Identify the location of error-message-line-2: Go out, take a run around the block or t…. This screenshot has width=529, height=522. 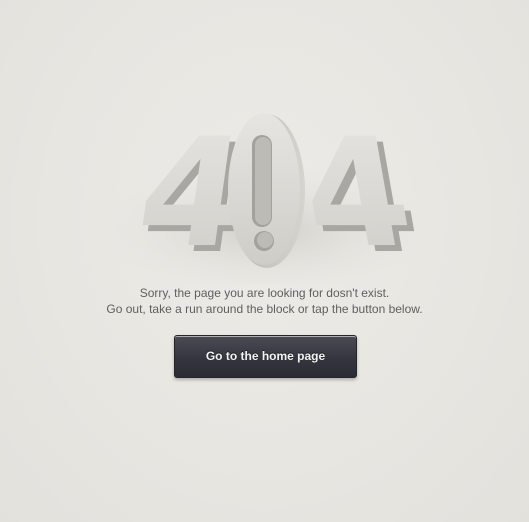
(264, 309).